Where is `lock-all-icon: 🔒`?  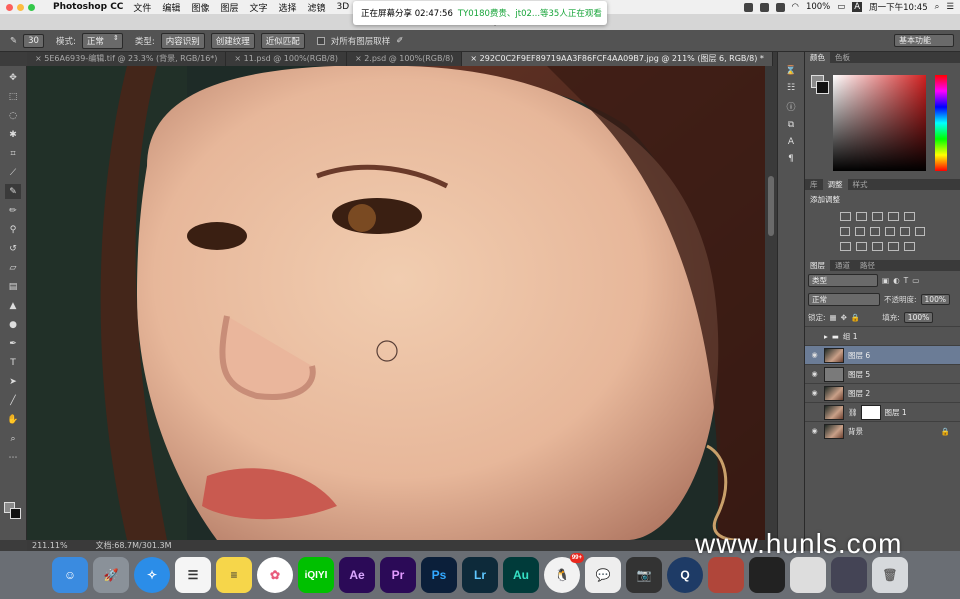 lock-all-icon: 🔒 is located at coordinates (855, 317).